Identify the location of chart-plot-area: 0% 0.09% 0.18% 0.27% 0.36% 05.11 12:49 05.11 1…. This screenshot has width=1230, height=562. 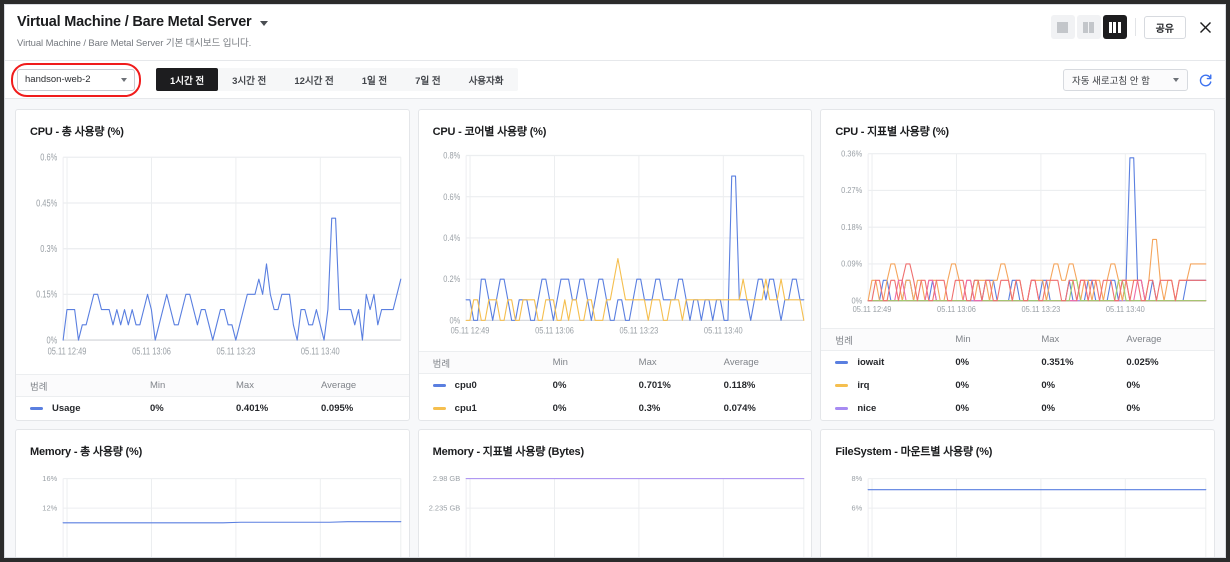
(1017, 233).